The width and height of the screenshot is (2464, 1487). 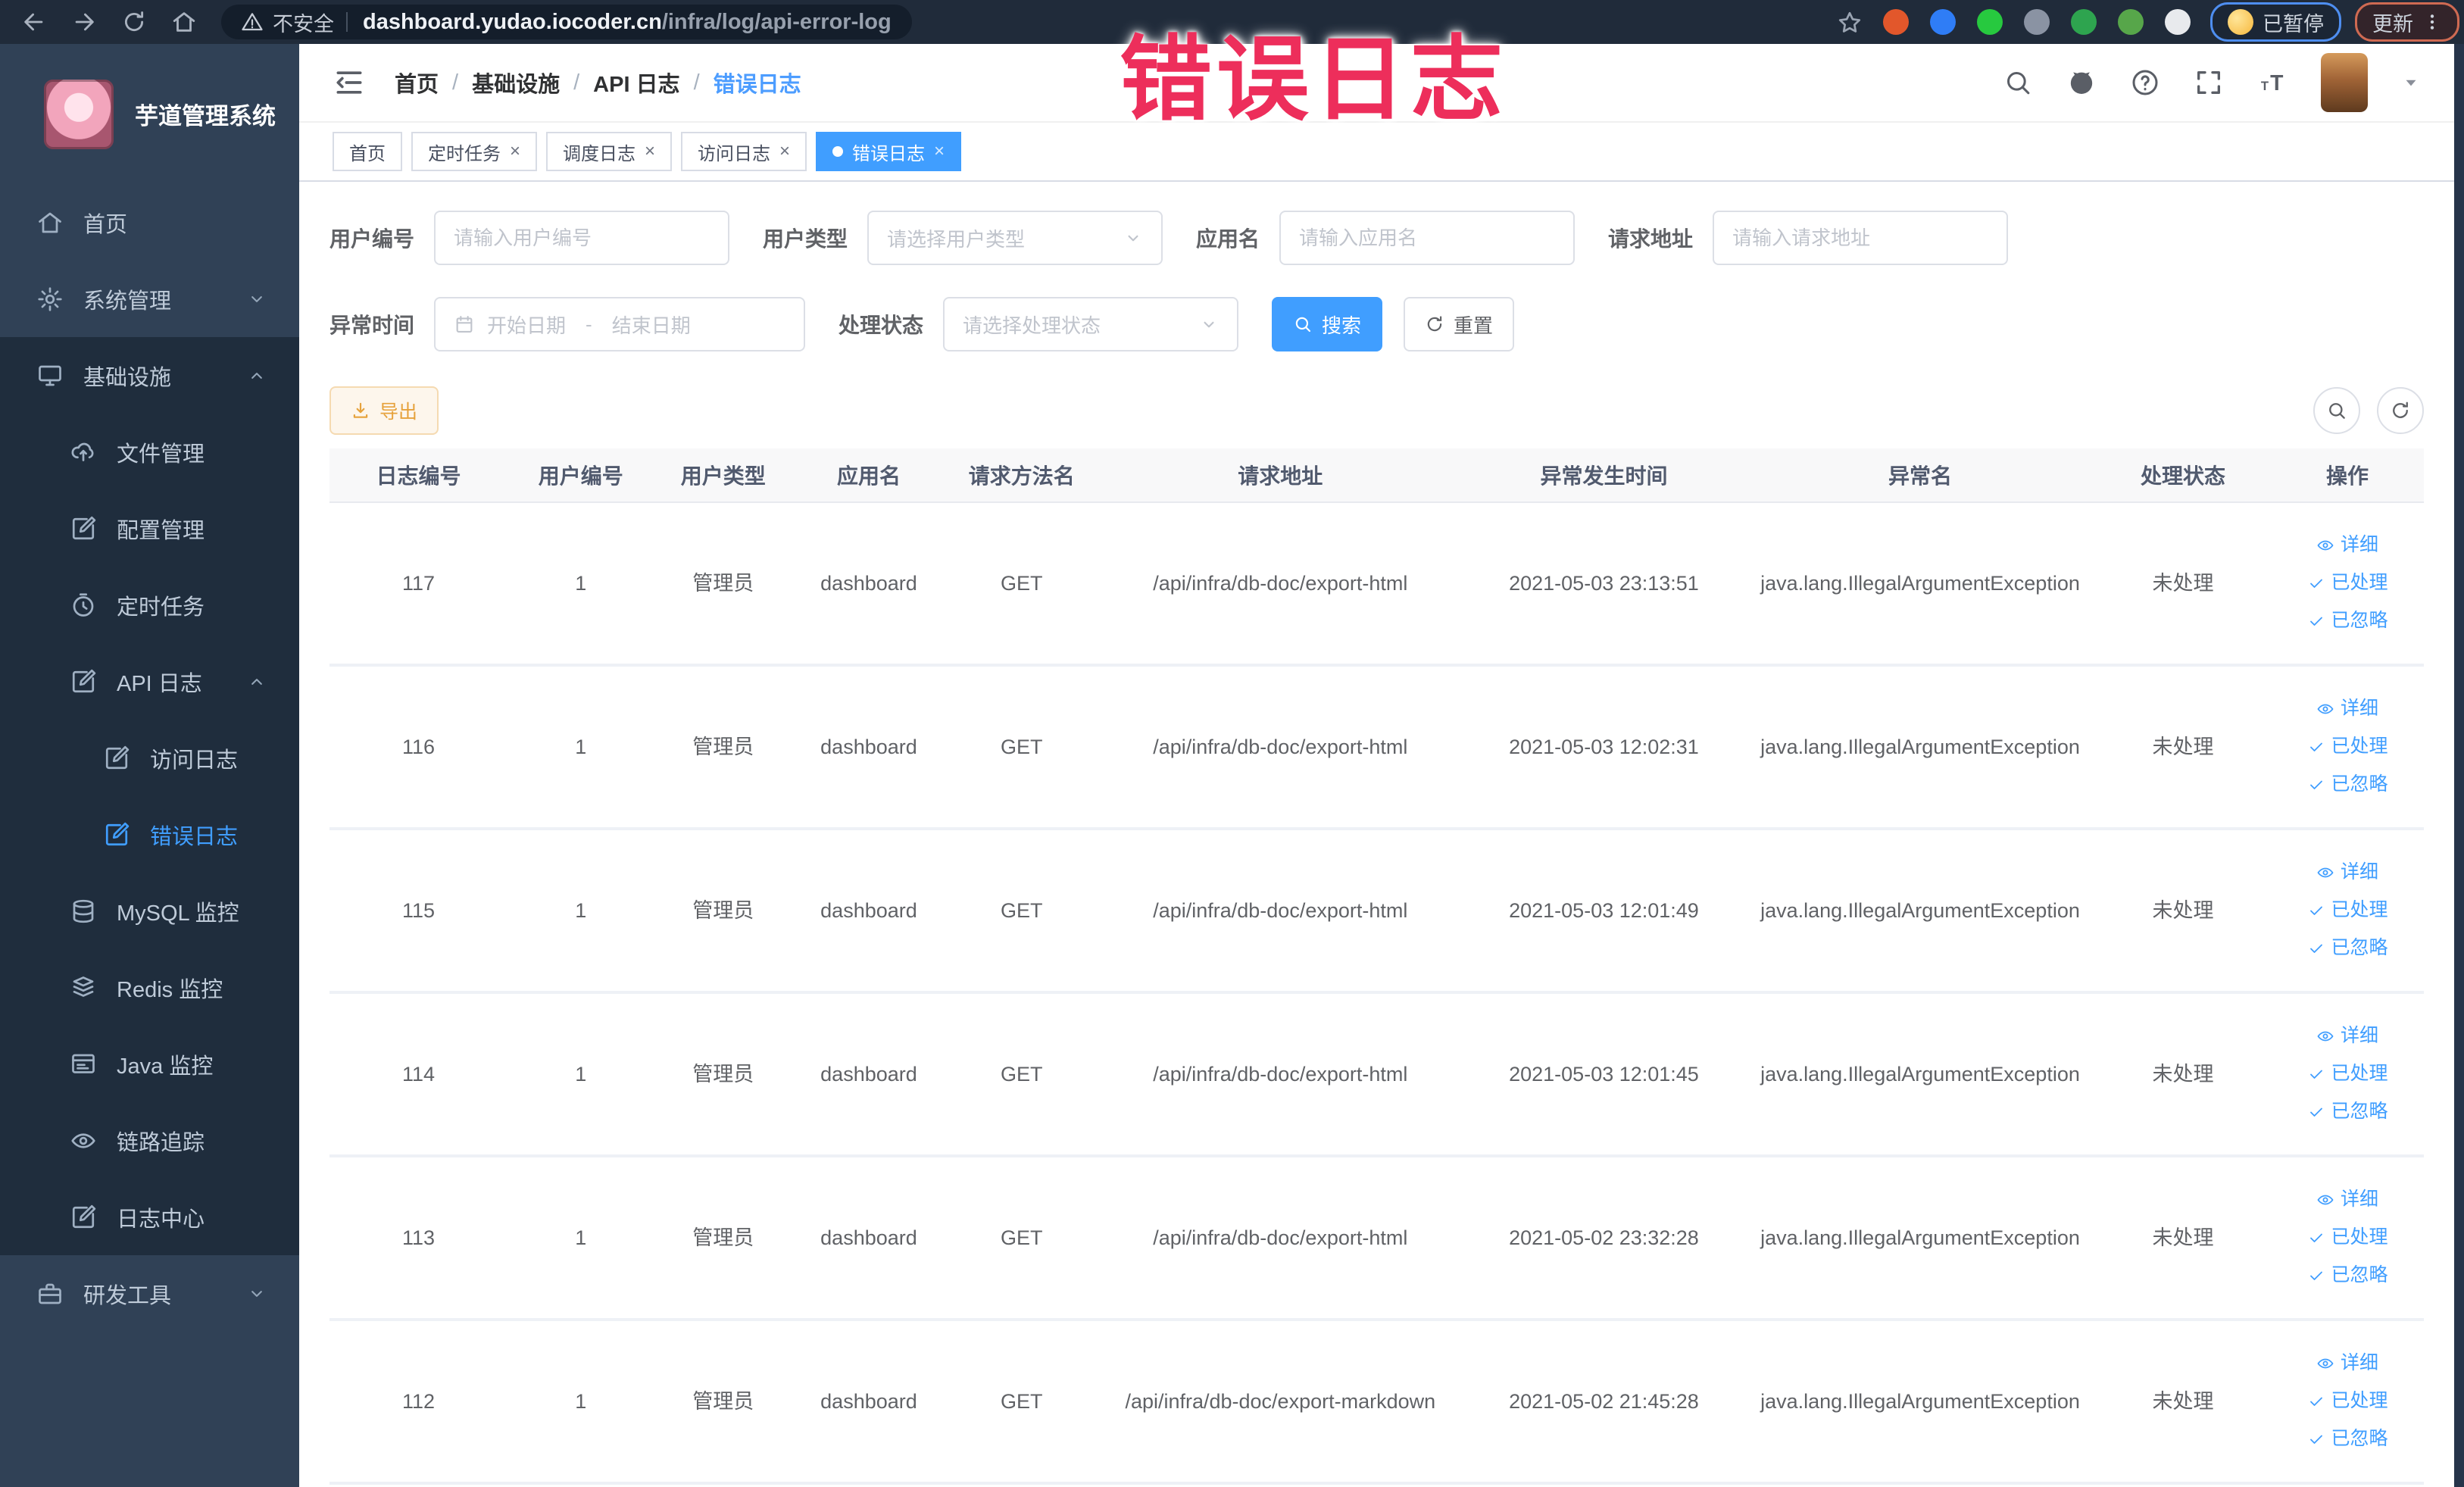 What do you see at coordinates (2209, 82) in the screenshot?
I see `fullscreen-icon` at bounding box center [2209, 82].